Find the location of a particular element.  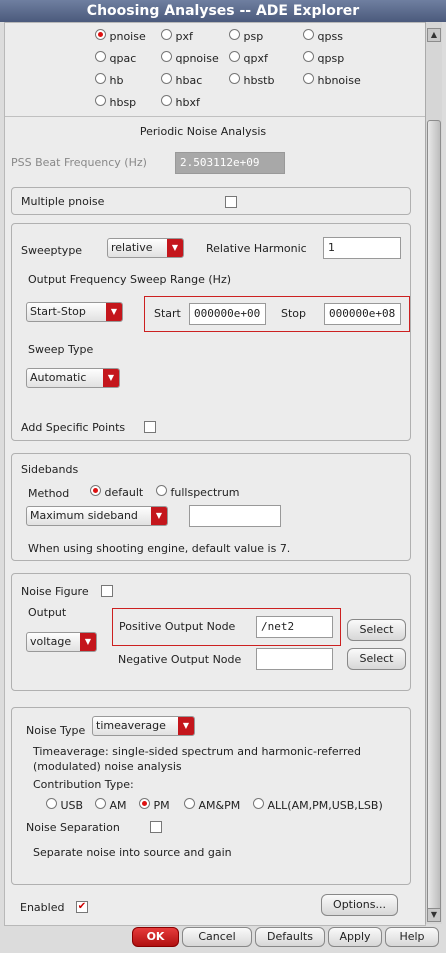

scroll-up-icon: ▲ is located at coordinates (434, 35).